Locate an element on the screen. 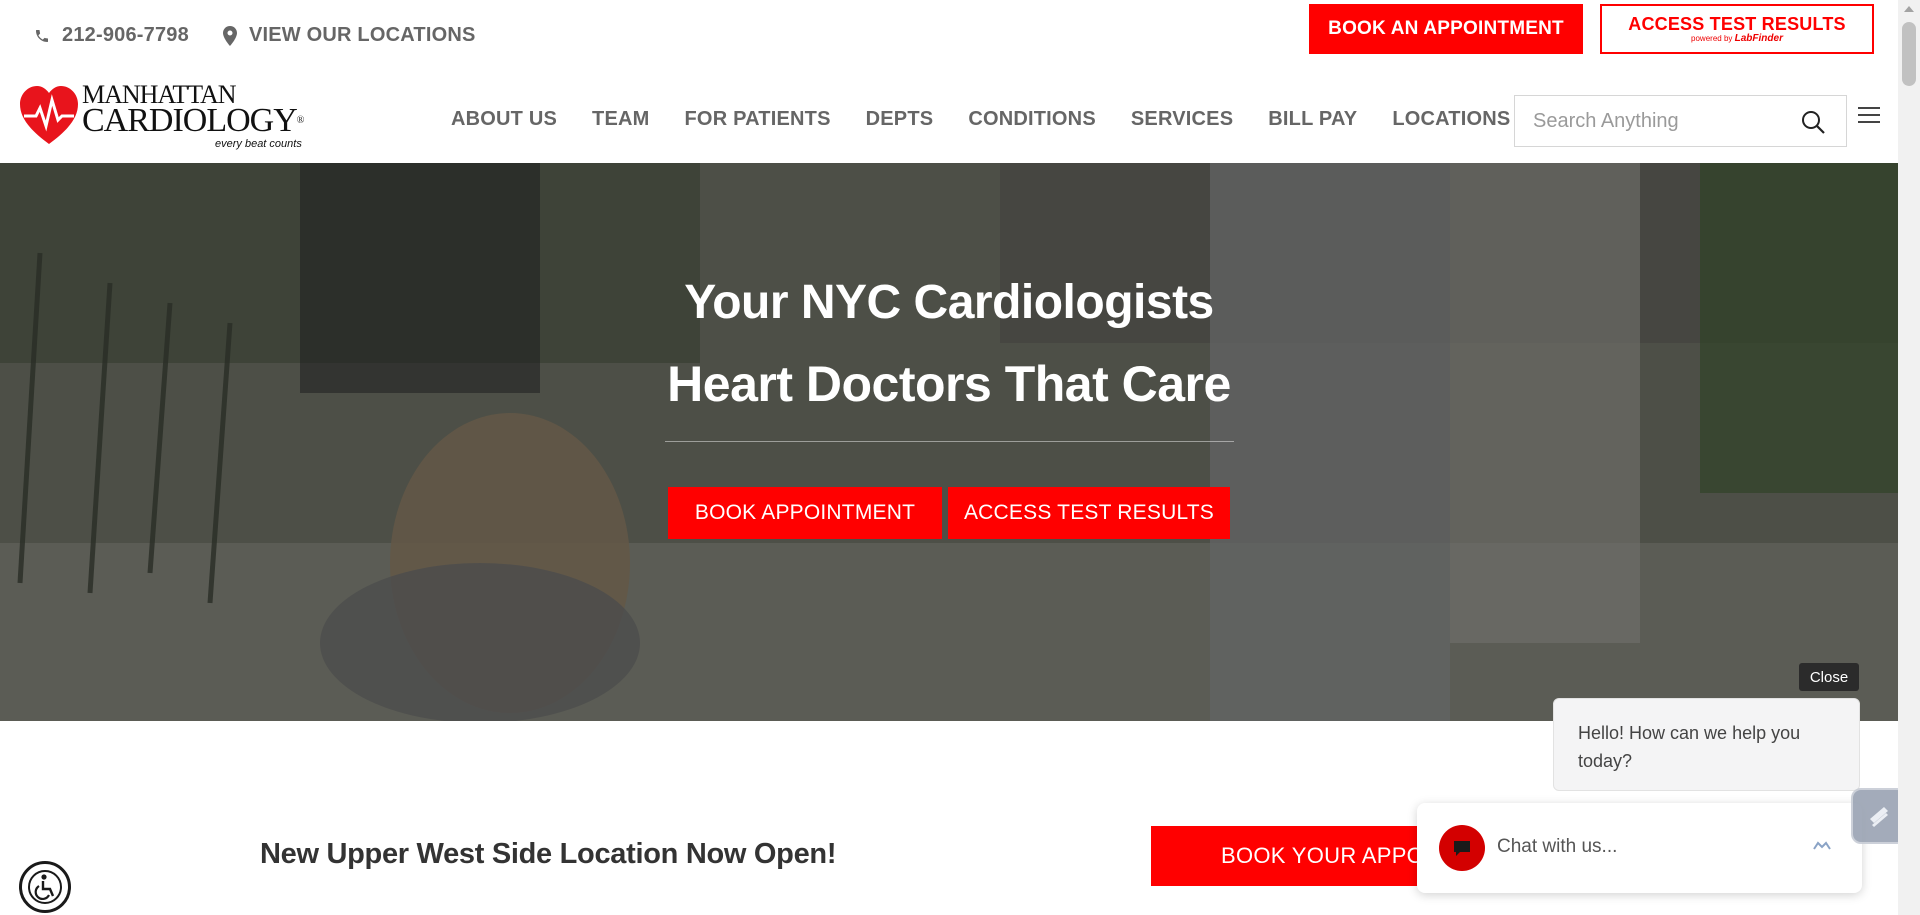 The image size is (1920, 915). chat-launcher-icon is located at coordinates (1879, 817).